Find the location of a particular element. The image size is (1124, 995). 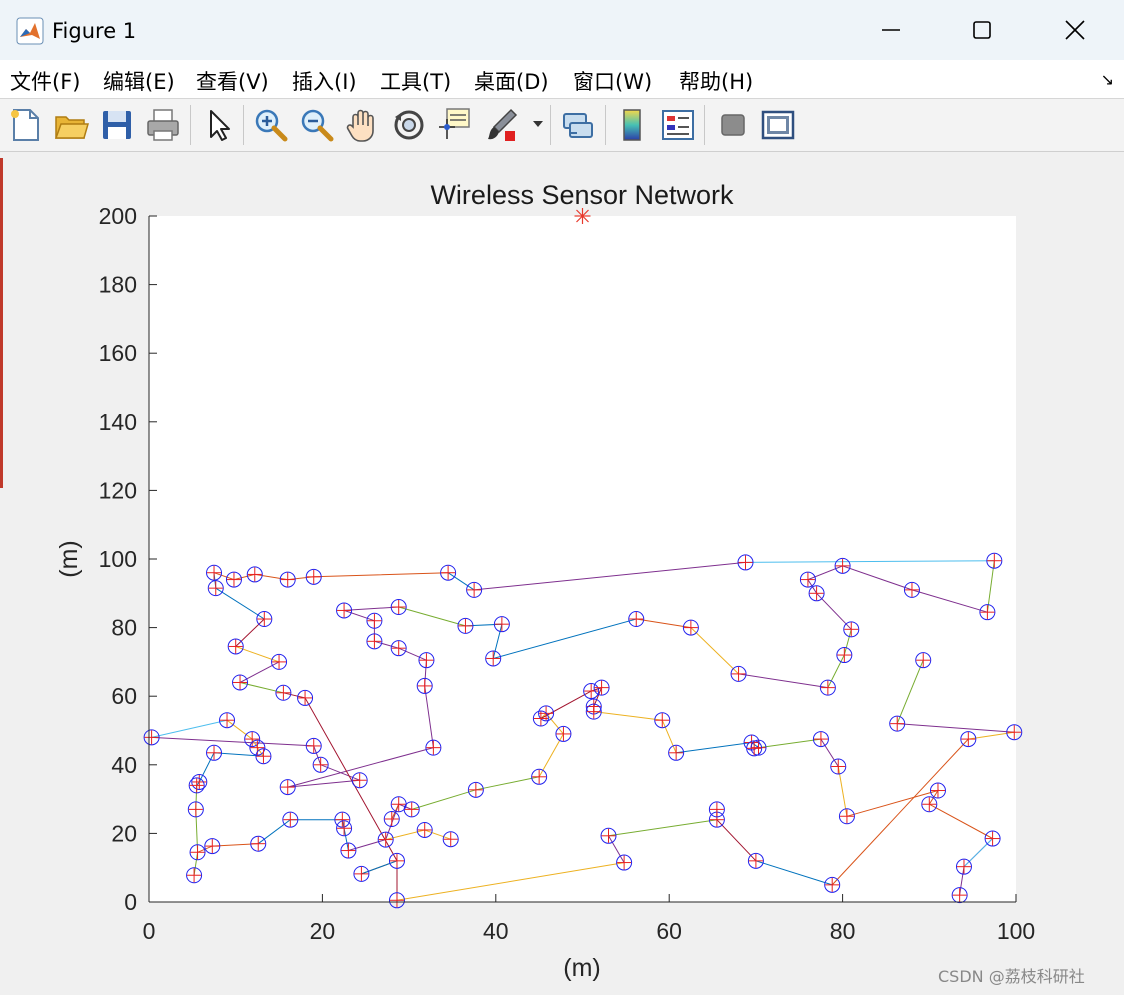

menu-window: 窗口(W) is located at coordinates (612, 81).